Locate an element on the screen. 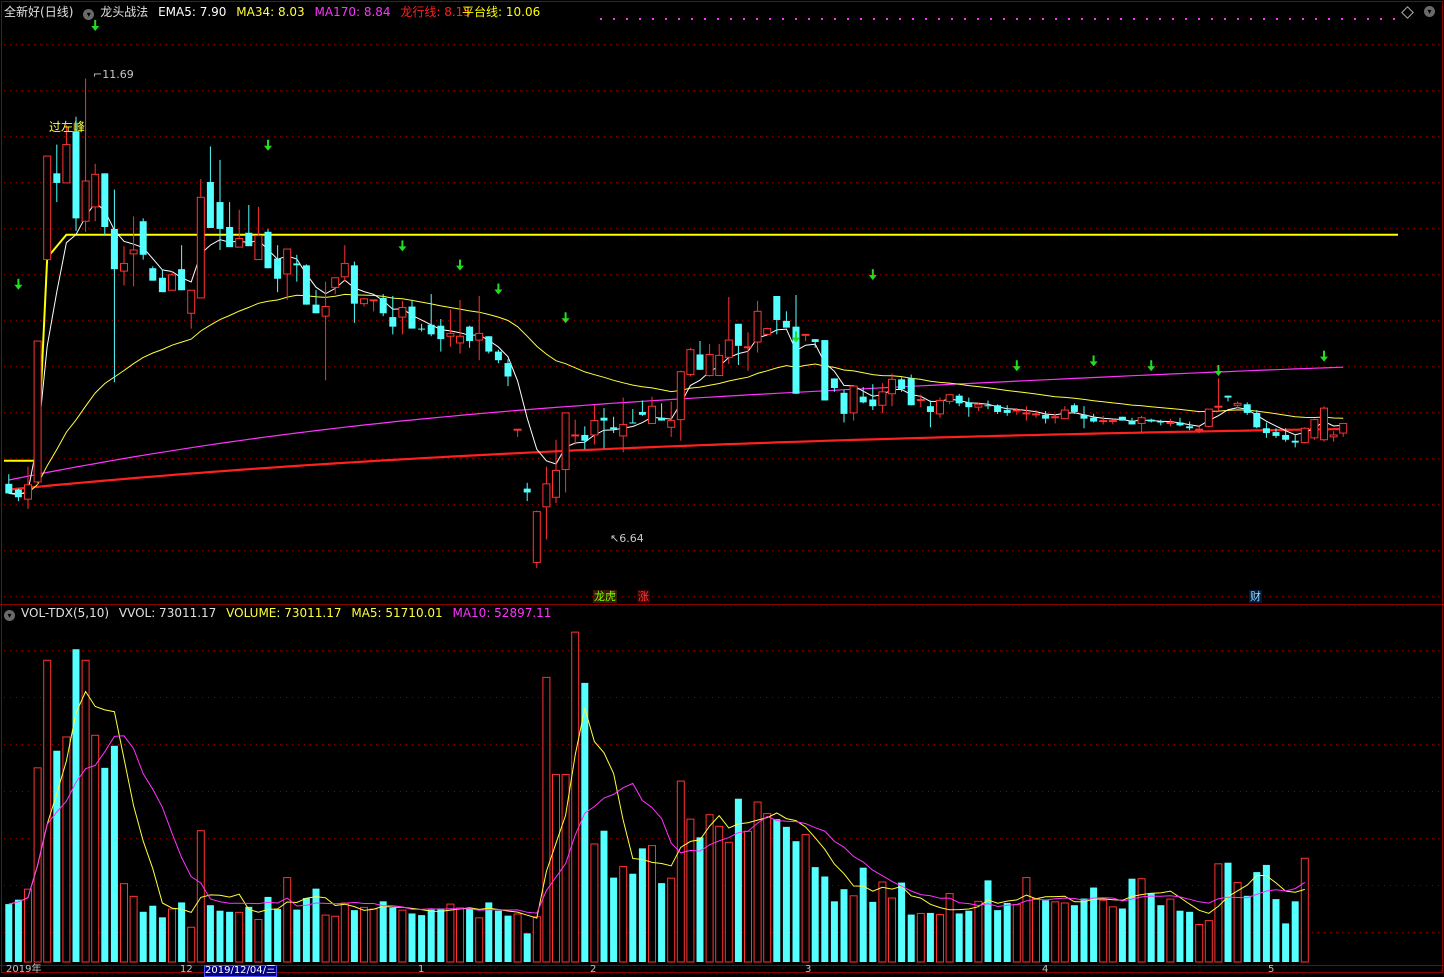  time-label-1: 1 is located at coordinates (421, 969).